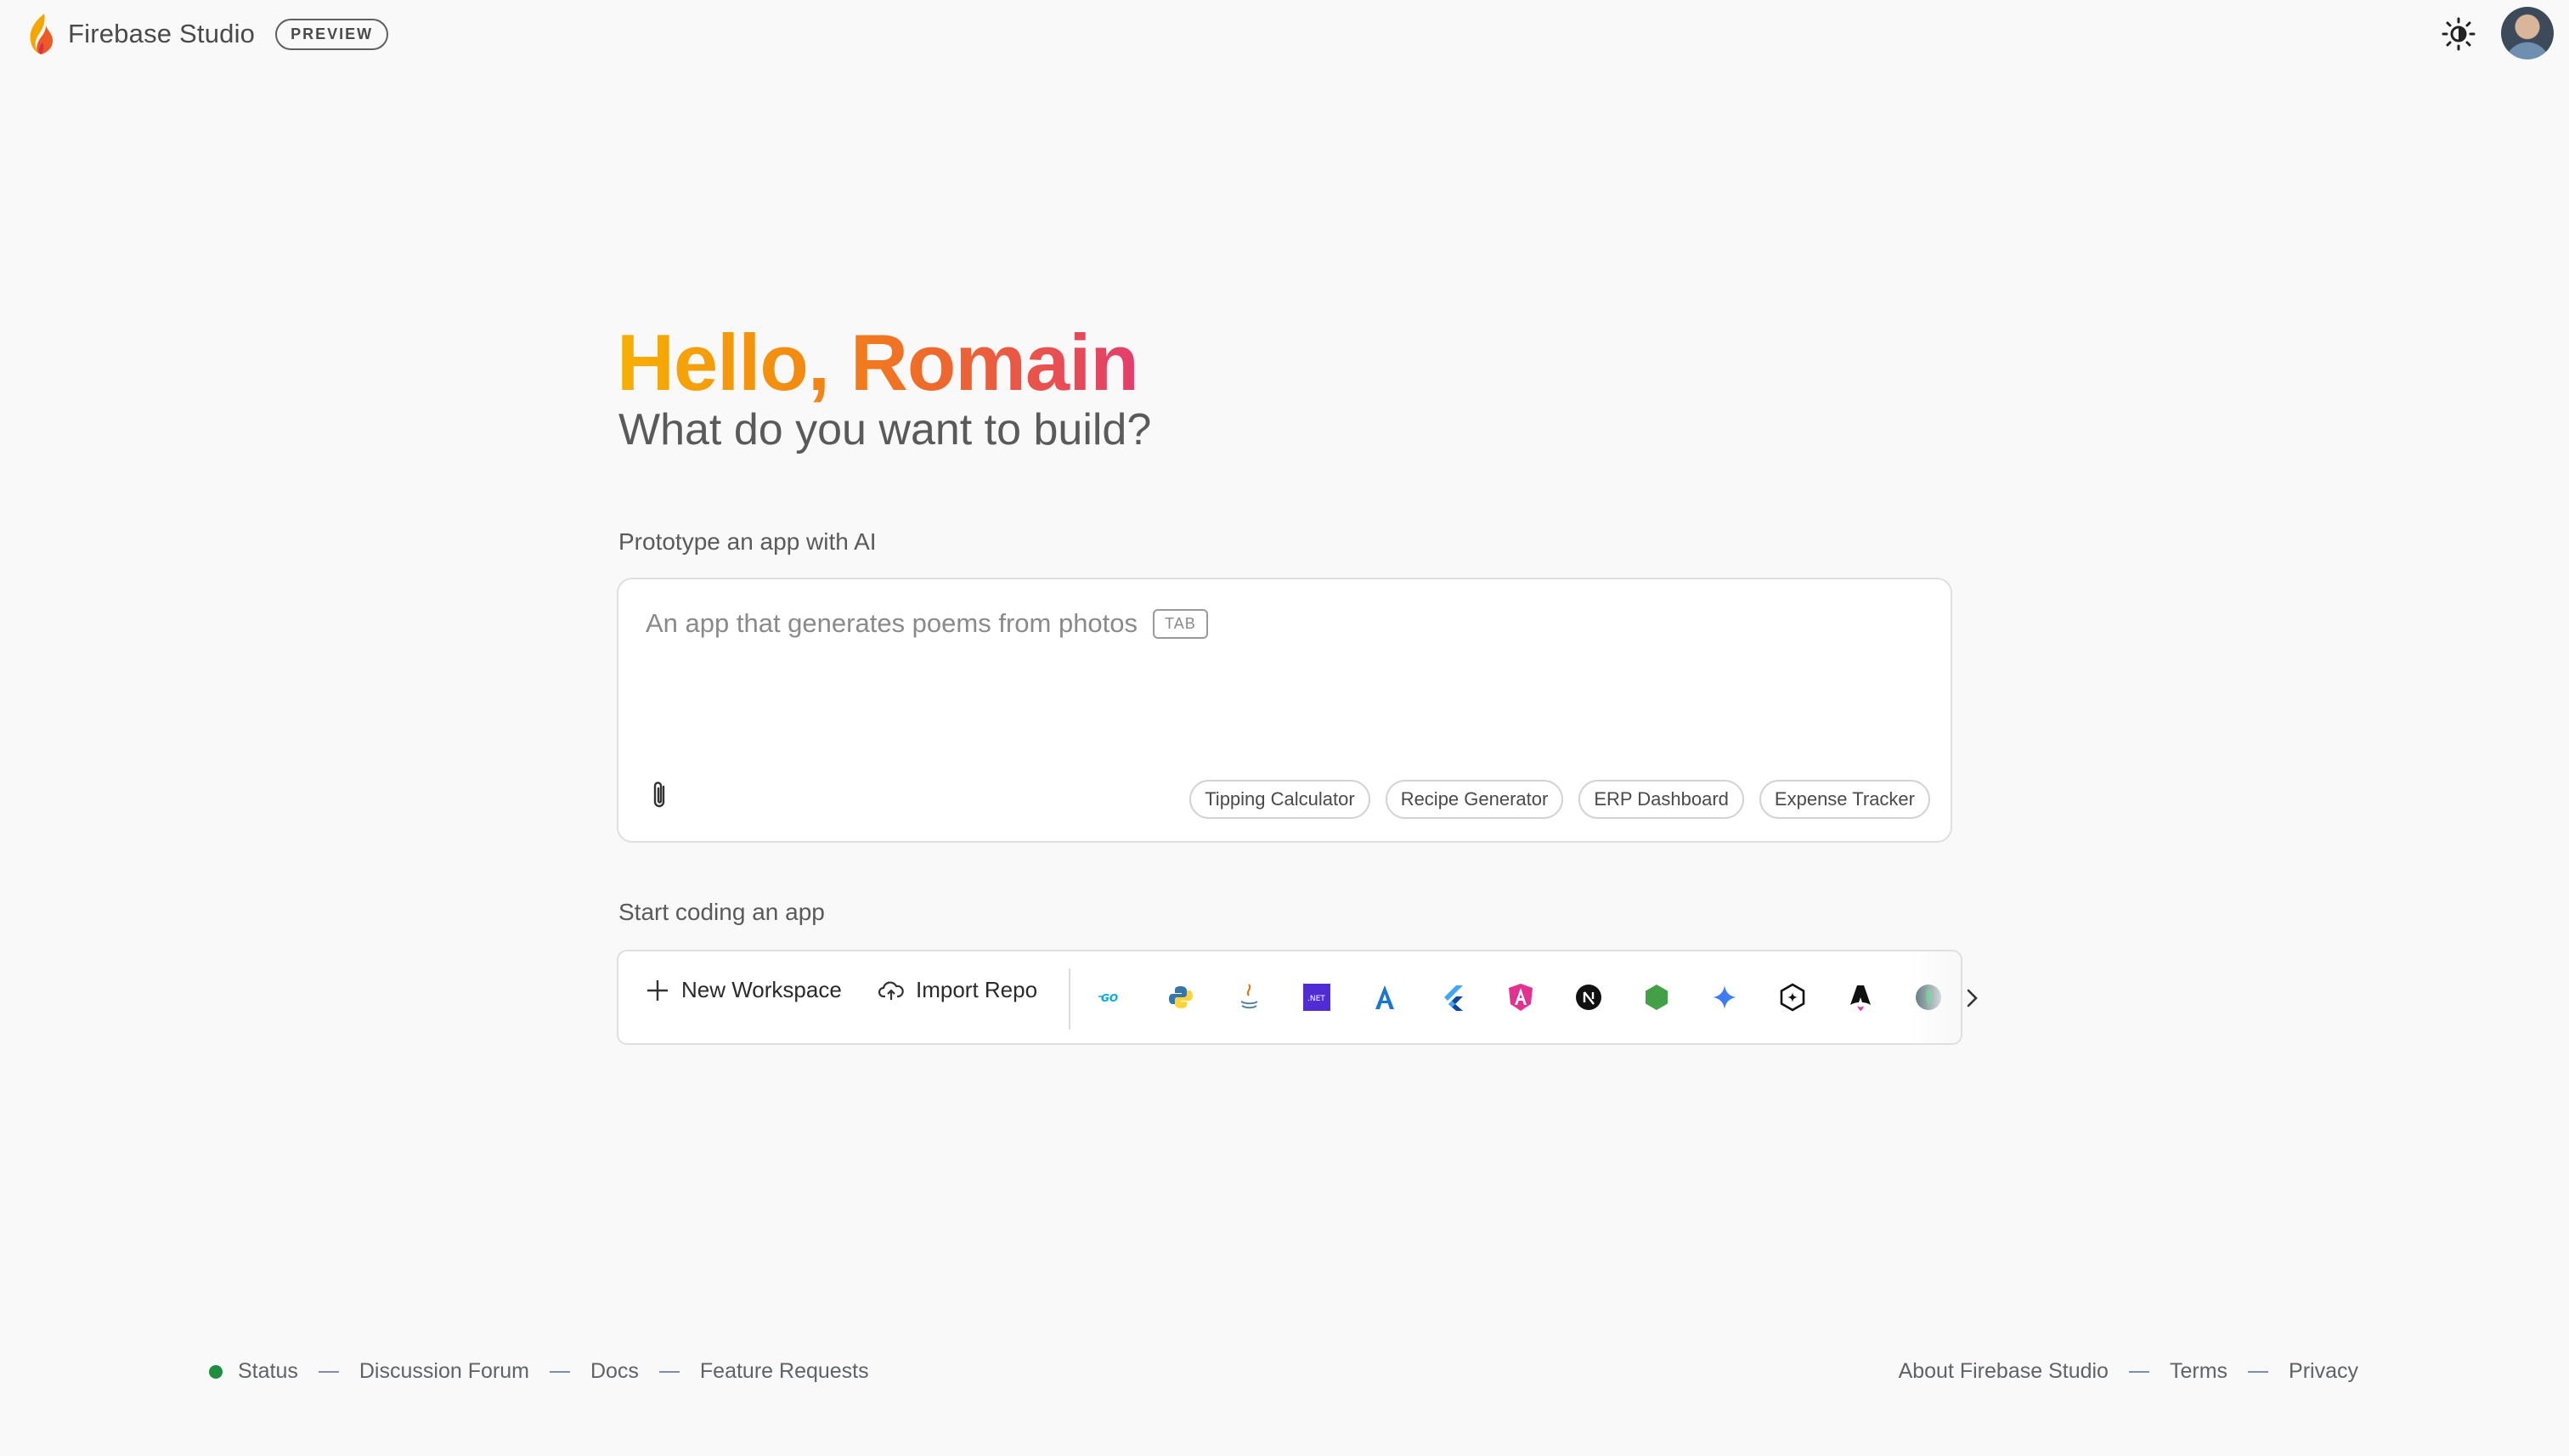 This screenshot has height=1456, width=2569. Describe the element at coordinates (2459, 34) in the screenshot. I see `brightness-icon` at that location.